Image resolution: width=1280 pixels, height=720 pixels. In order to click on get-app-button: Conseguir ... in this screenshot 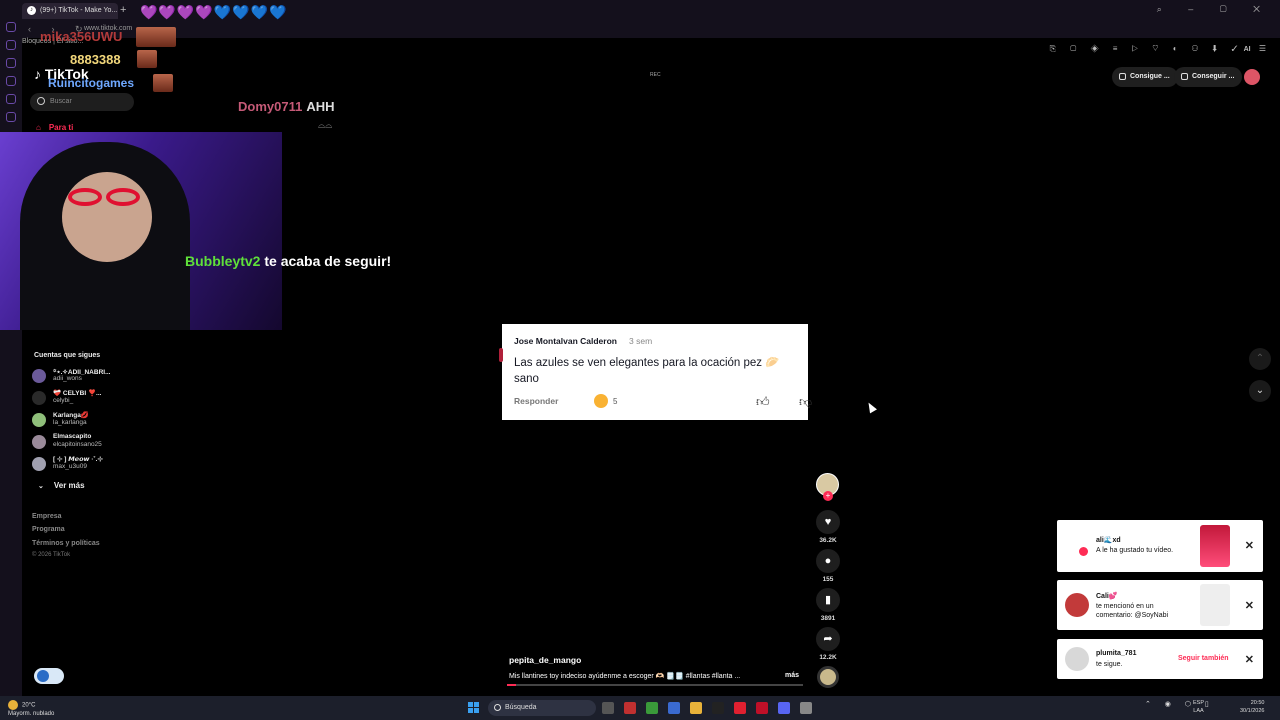, I will do `click(1208, 77)`.